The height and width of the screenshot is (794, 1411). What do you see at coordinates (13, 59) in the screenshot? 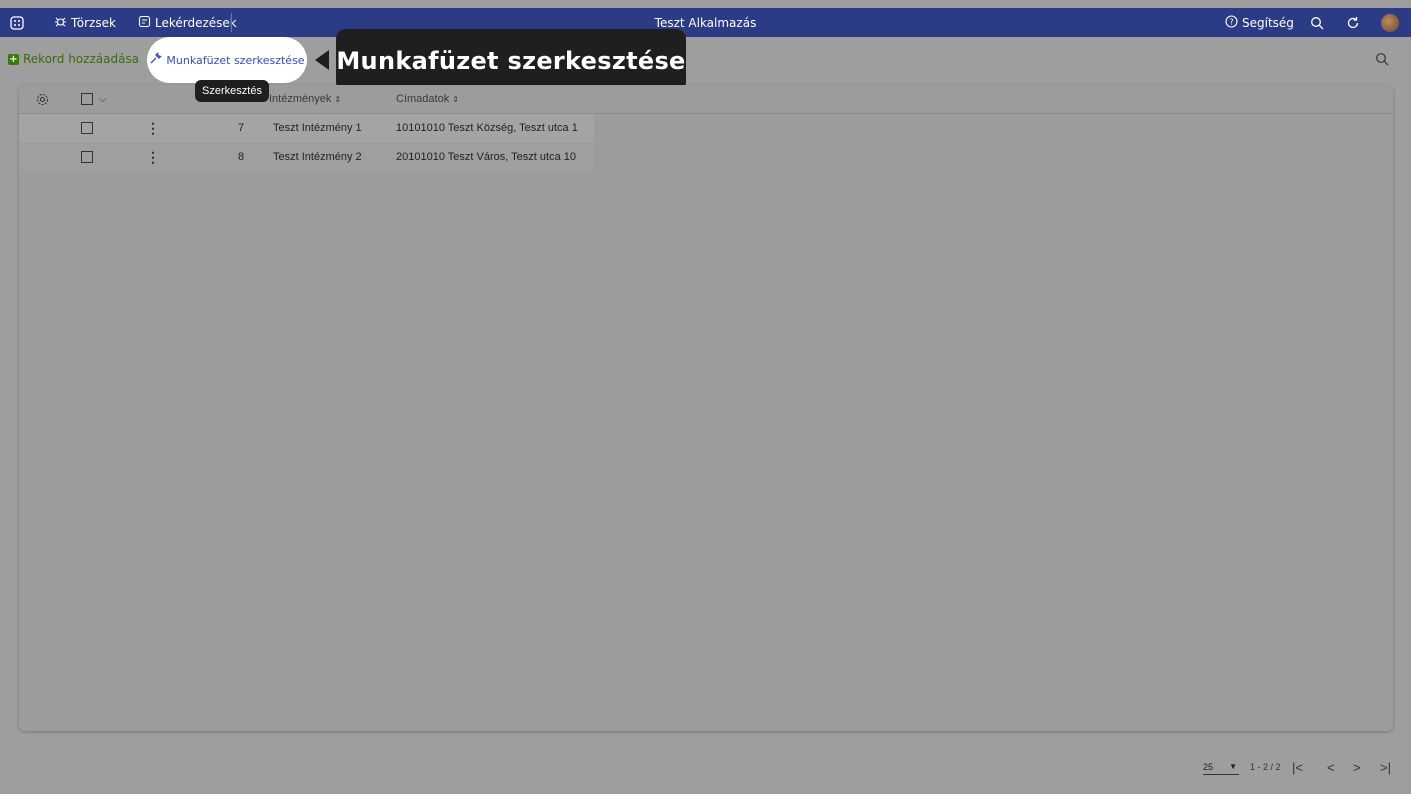
I see `plus-icon: +` at bounding box center [13, 59].